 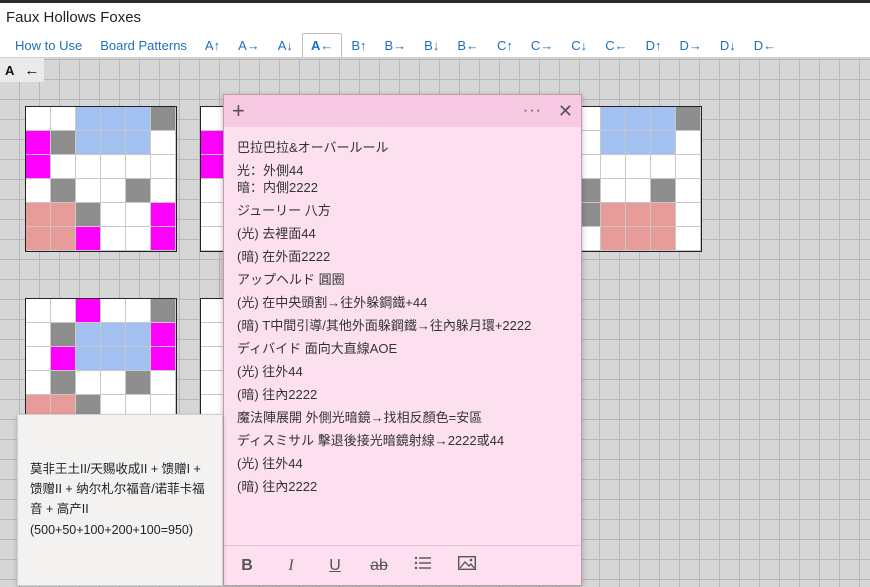 What do you see at coordinates (143, 45) in the screenshot?
I see `tab-board-patterns: Board Patterns` at bounding box center [143, 45].